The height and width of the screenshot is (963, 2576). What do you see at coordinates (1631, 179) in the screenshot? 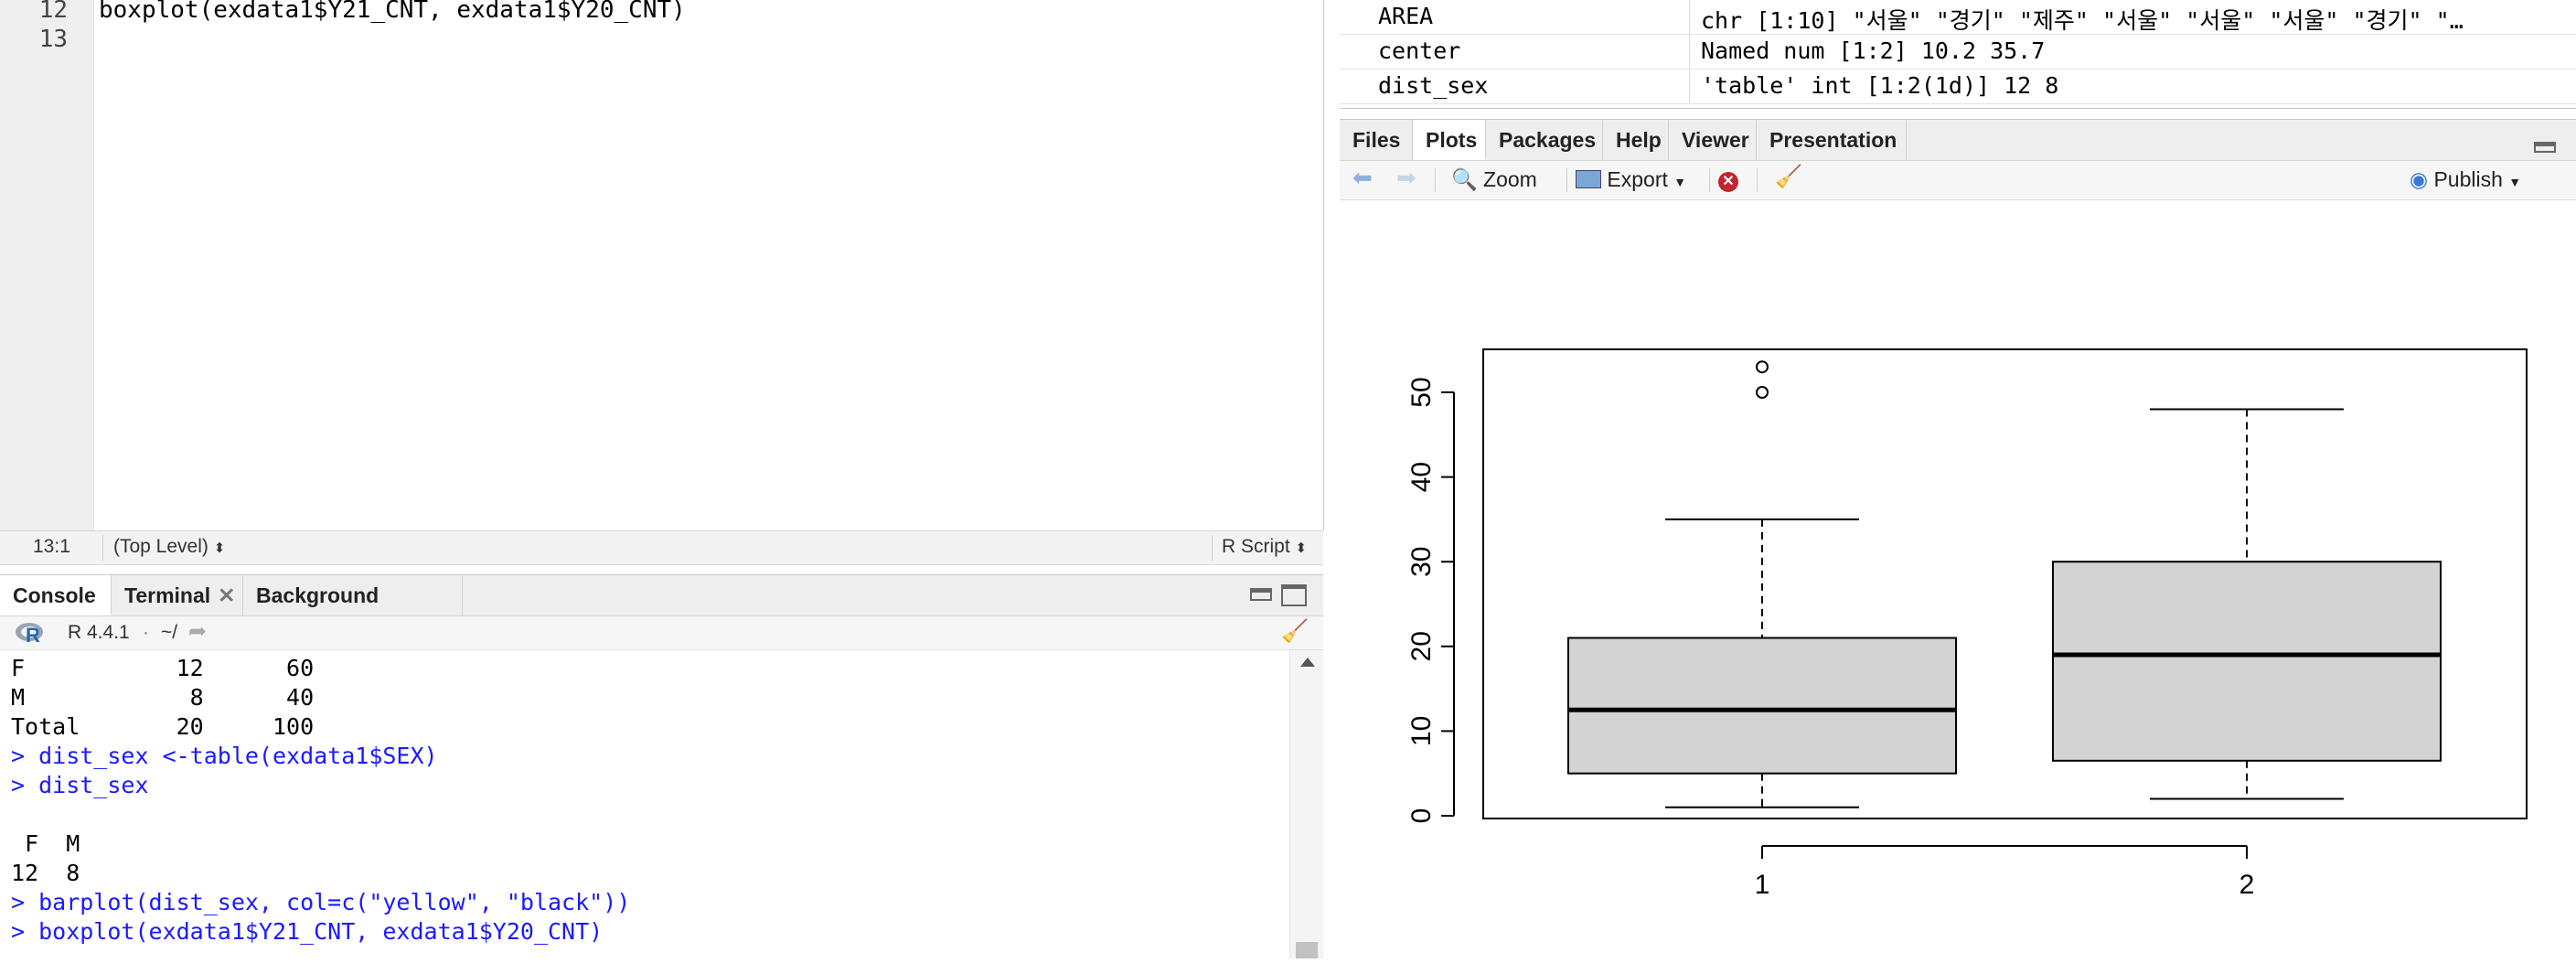
I see `export-button: Export ▼` at bounding box center [1631, 179].